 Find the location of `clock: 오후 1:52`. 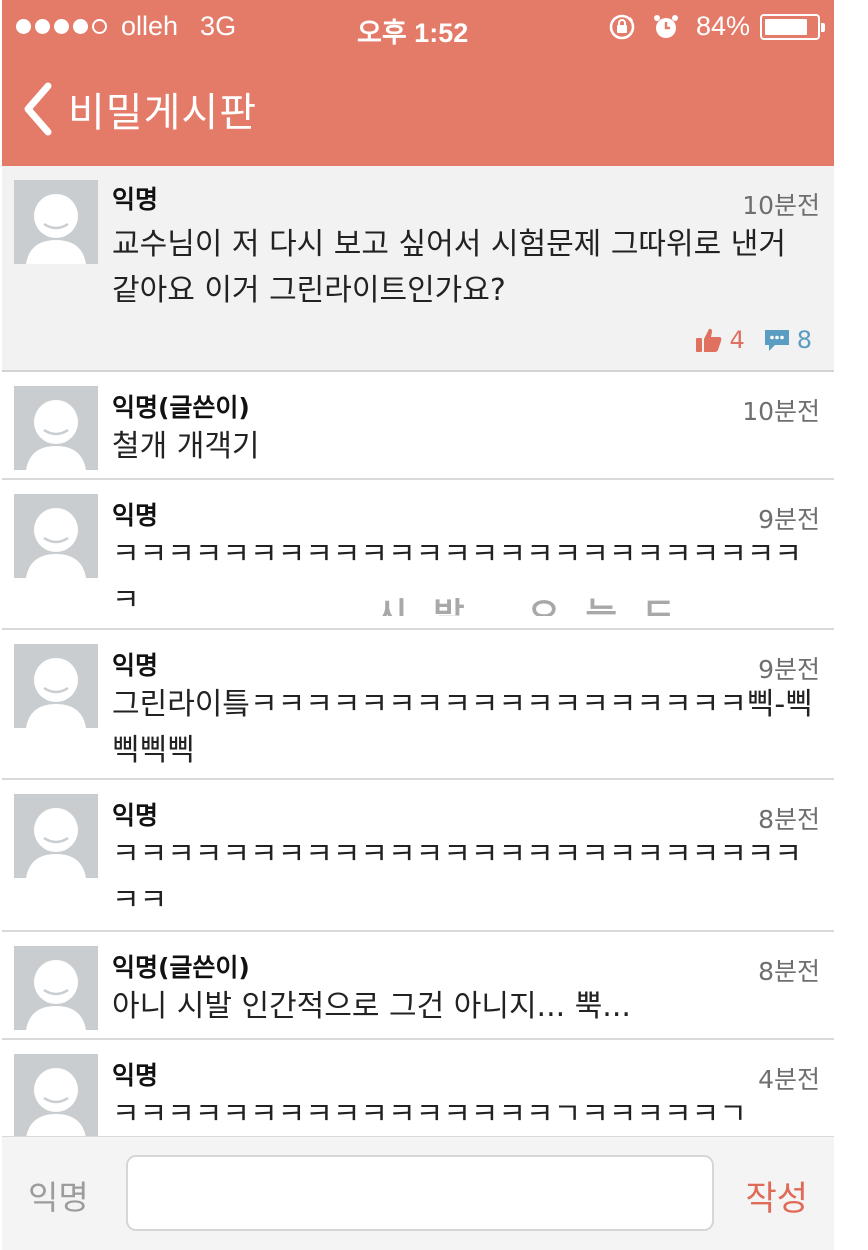

clock: 오후 1:52 is located at coordinates (413, 33).